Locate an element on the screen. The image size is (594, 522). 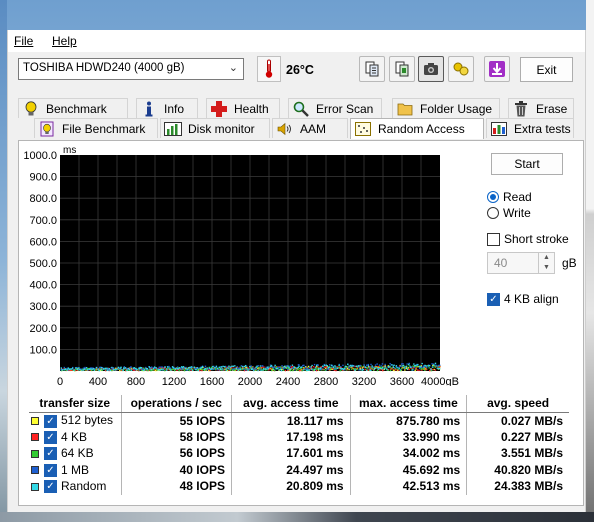
y-tick-label: 700.0 is located at coordinates (43, 221).